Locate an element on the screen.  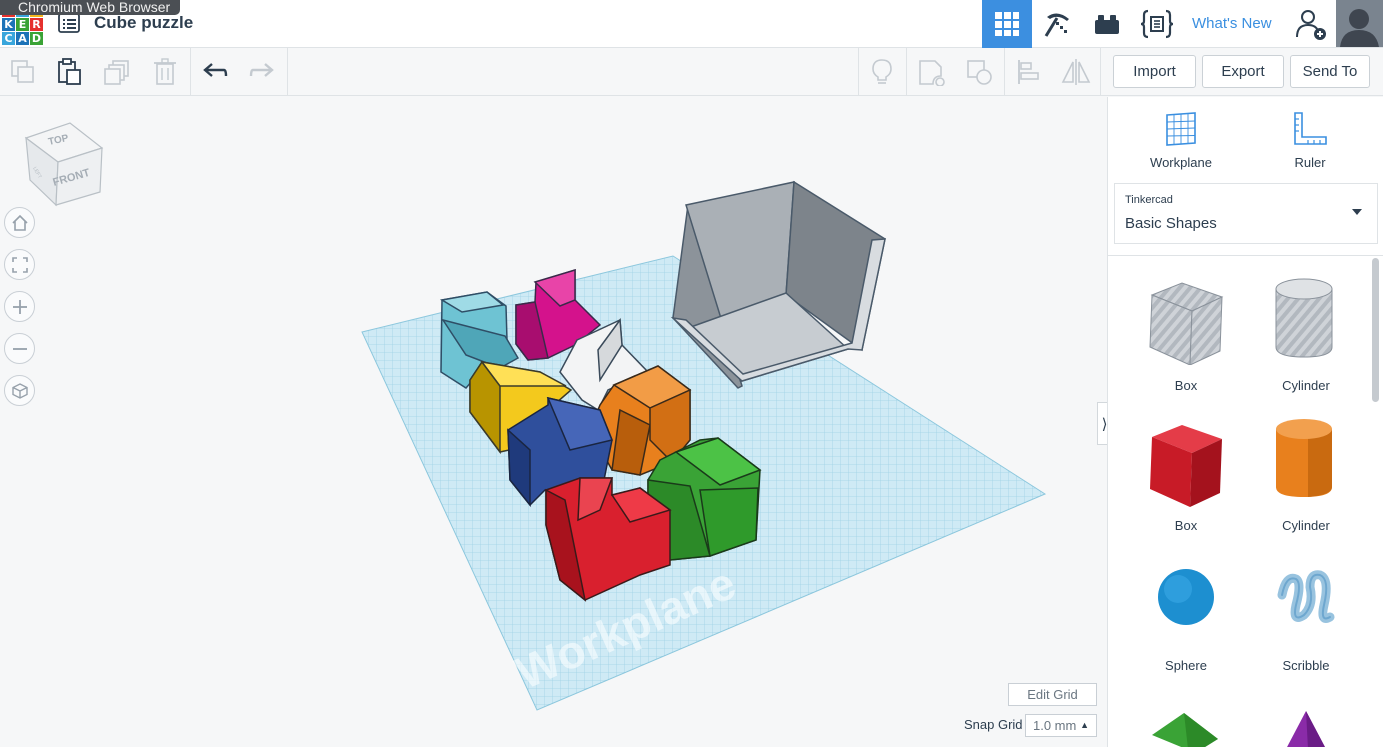
paste-button is located at coordinates (69, 72).